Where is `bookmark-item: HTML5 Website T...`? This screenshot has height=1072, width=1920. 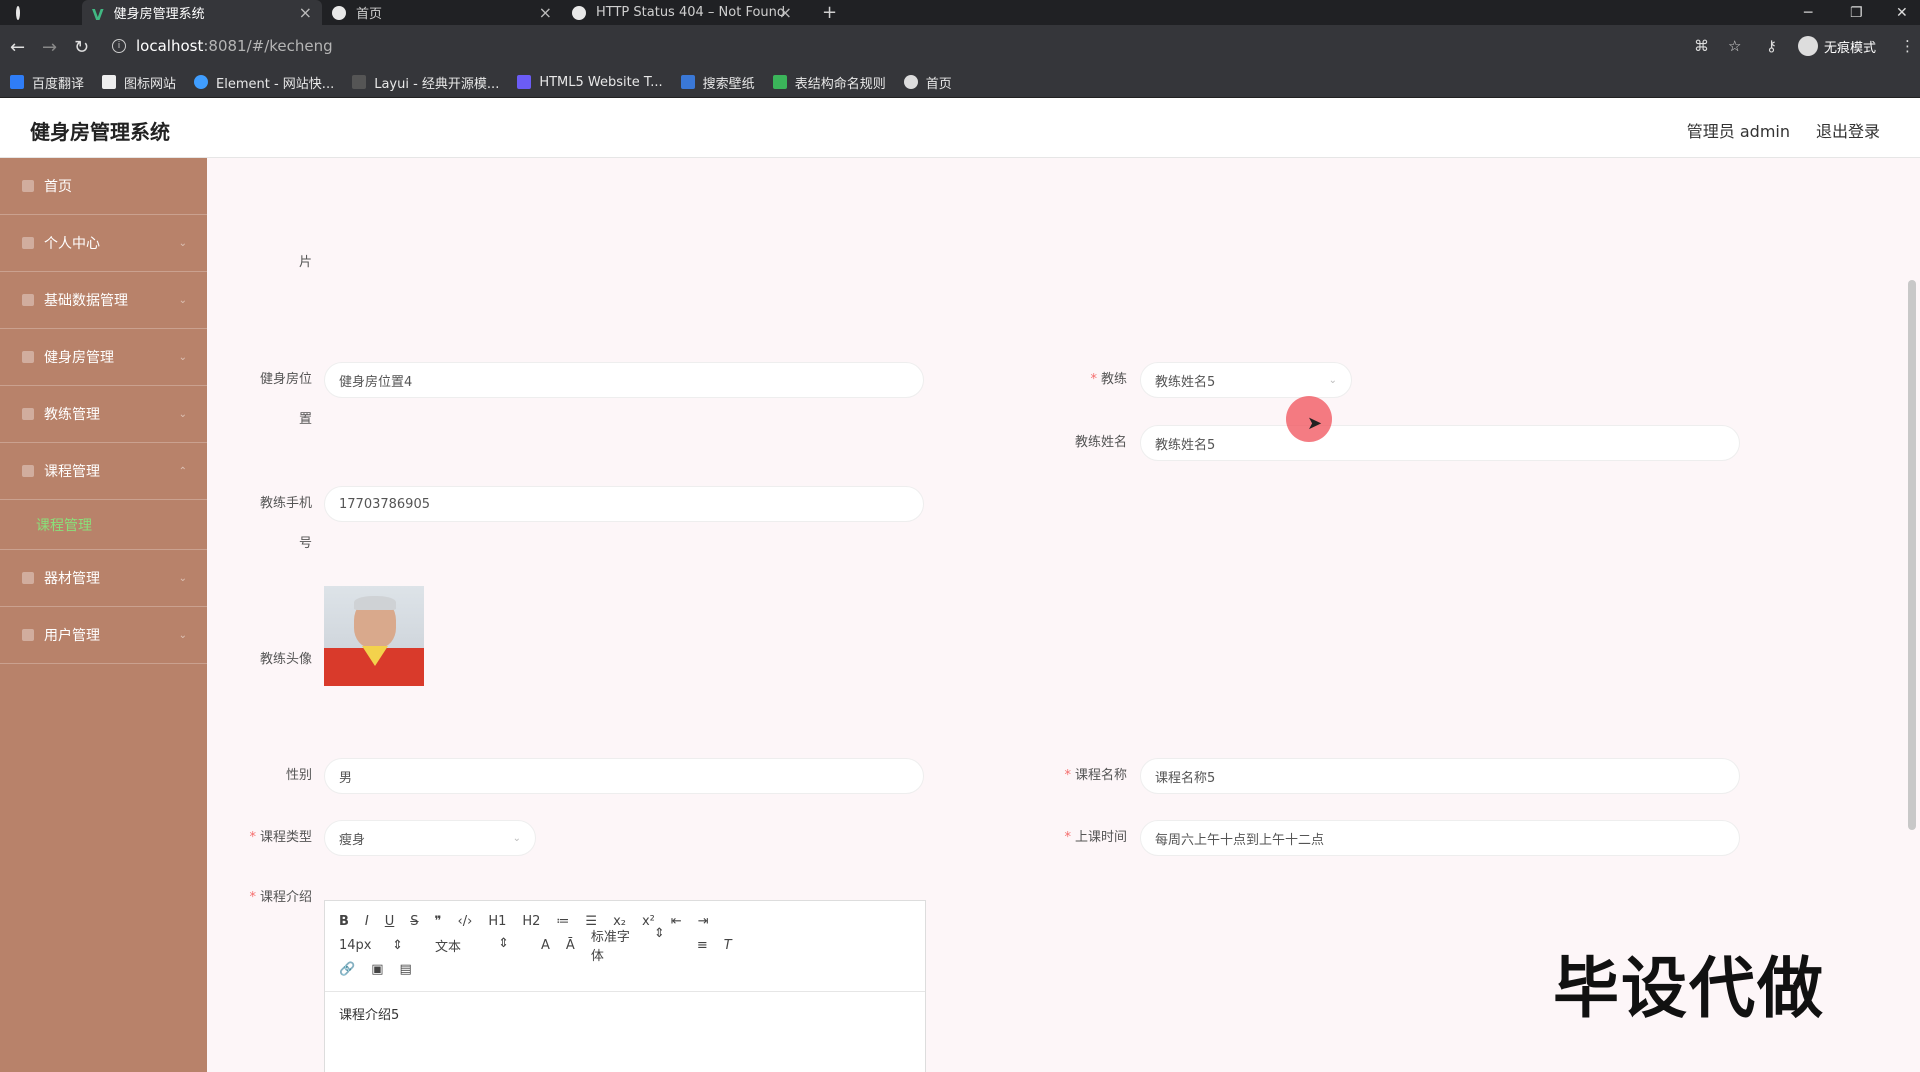 bookmark-item: HTML5 Website T... is located at coordinates (590, 82).